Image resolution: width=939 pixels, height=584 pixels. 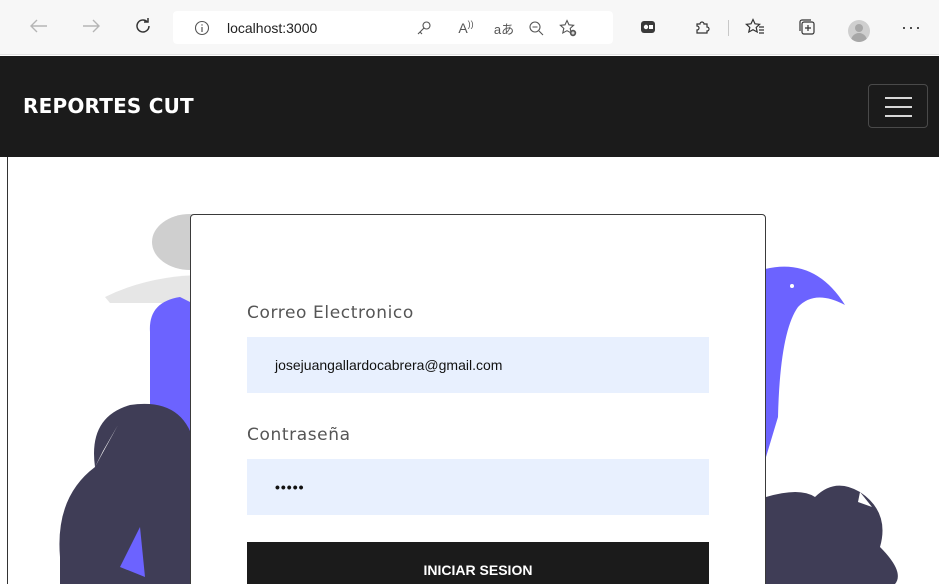 I want to click on toolbar-separator, so click(x=728, y=28).